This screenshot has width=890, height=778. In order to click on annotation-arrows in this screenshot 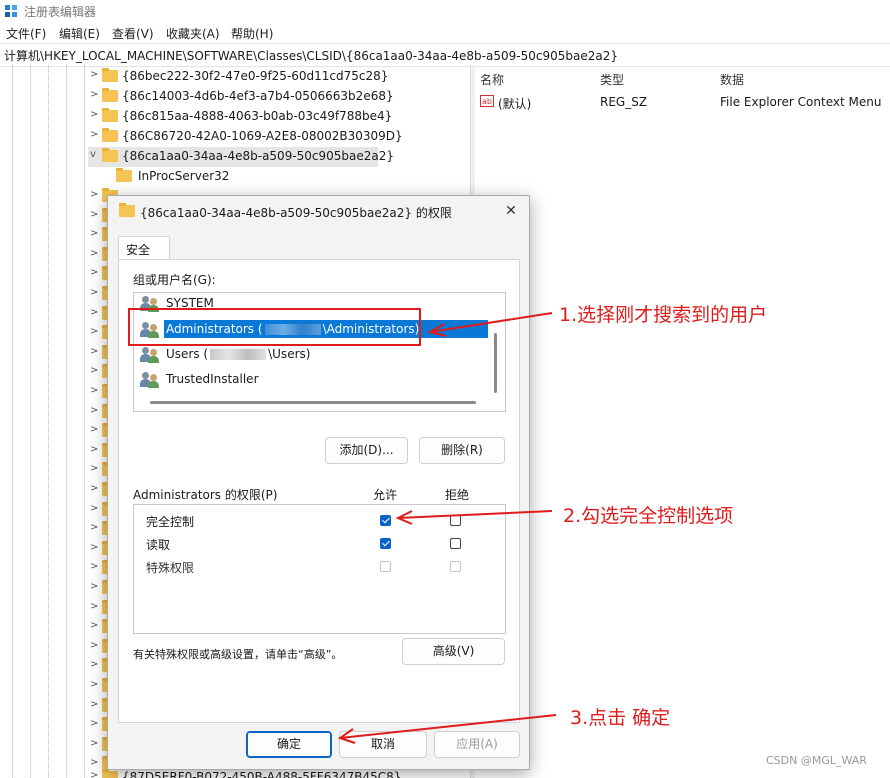, I will do `click(447, 528)`.